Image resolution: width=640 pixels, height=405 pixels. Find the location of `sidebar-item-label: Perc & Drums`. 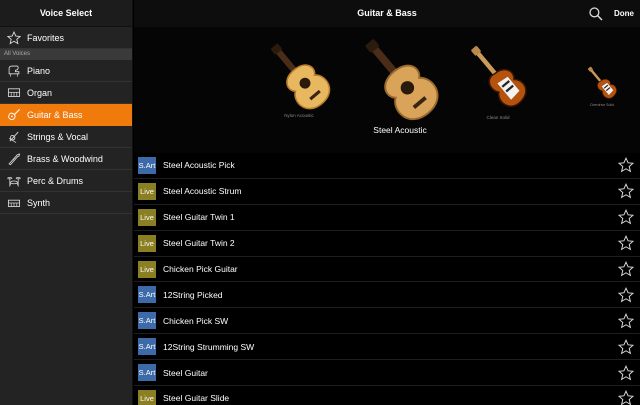

sidebar-item-label: Perc & Drums is located at coordinates (55, 180).